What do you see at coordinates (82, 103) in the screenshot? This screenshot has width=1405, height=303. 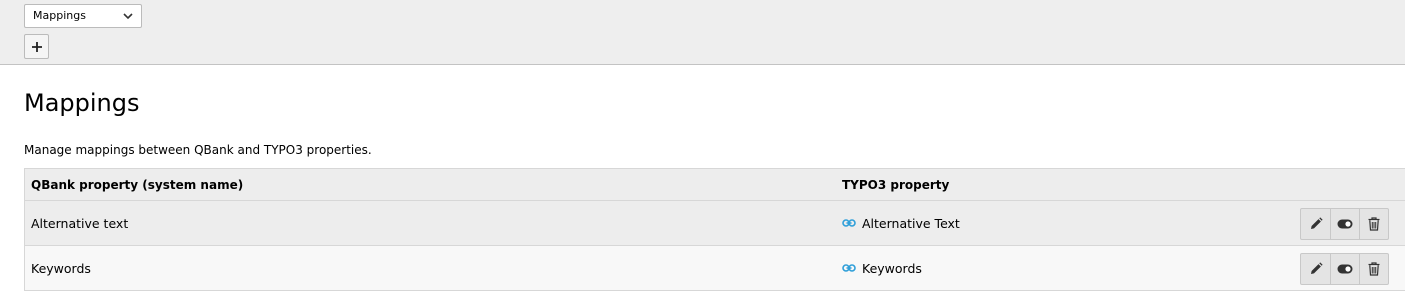 I see `page-title: Mappings` at bounding box center [82, 103].